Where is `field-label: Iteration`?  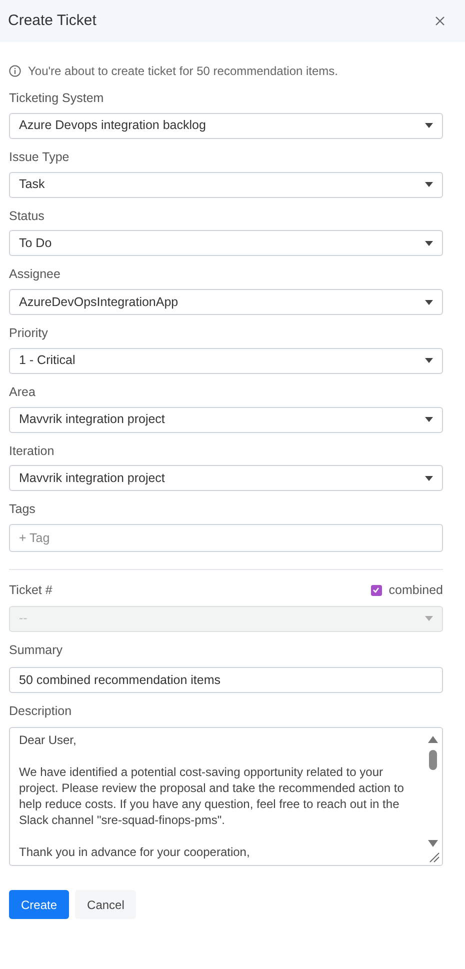 field-label: Iteration is located at coordinates (32, 451).